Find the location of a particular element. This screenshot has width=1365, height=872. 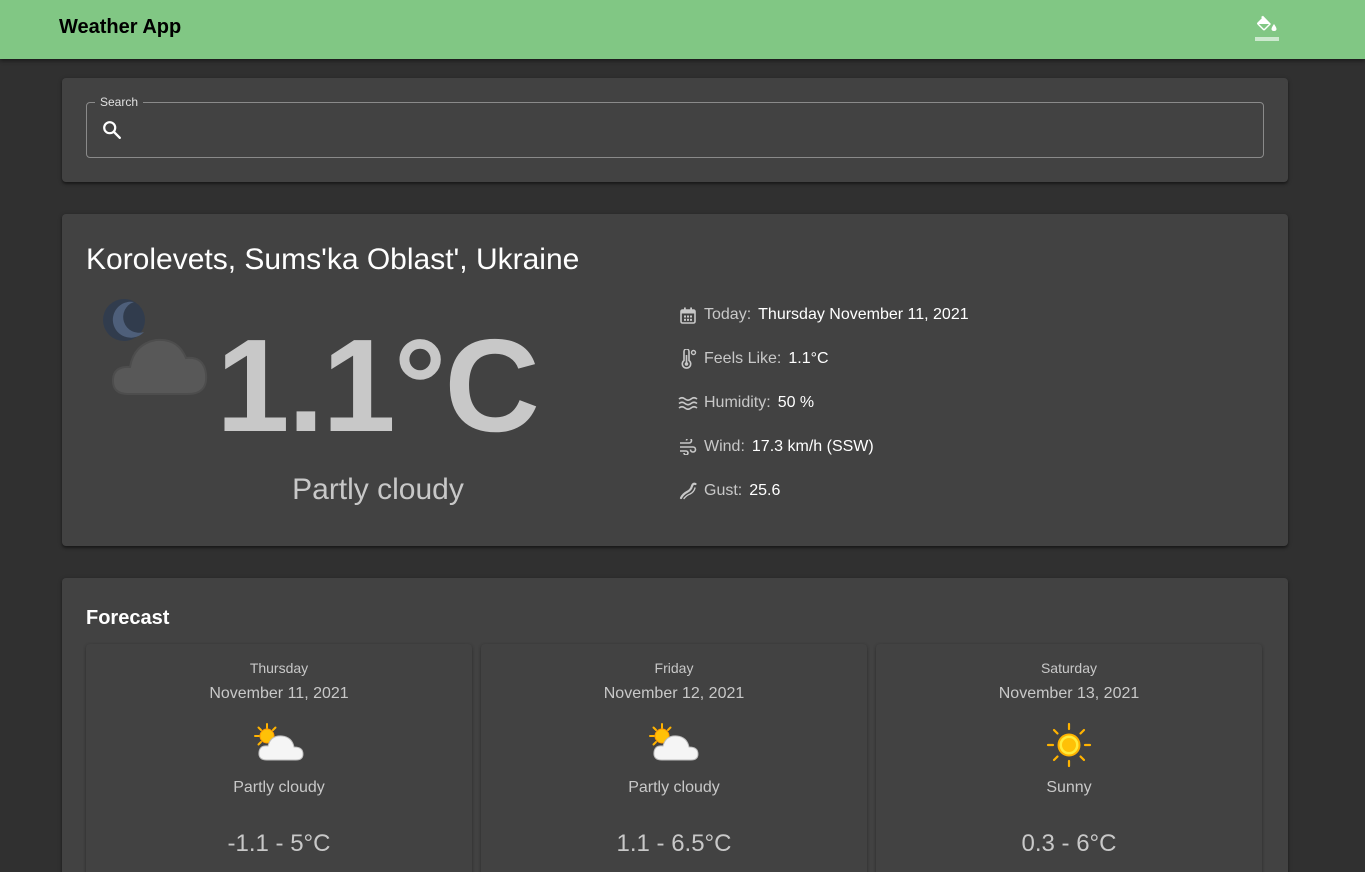

forecast-day-date: November 11, 2021 is located at coordinates (279, 693).